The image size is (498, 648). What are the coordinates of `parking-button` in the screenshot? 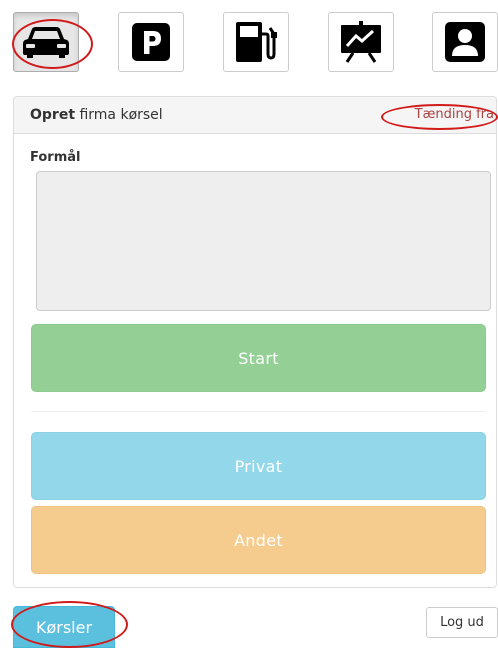 It's located at (151, 42).